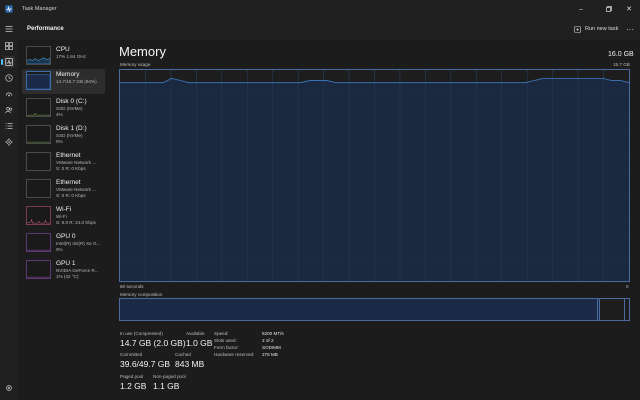 This screenshot has height=400, width=640. I want to click on gpu-0-thumbnail-graph, so click(38, 242).